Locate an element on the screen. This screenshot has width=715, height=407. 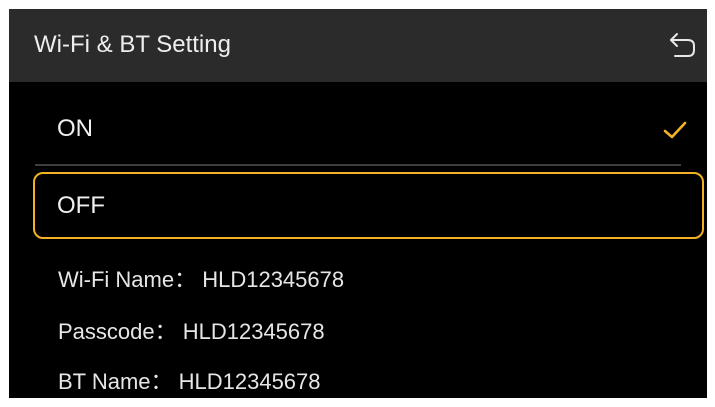
check-icon is located at coordinates (675, 130).